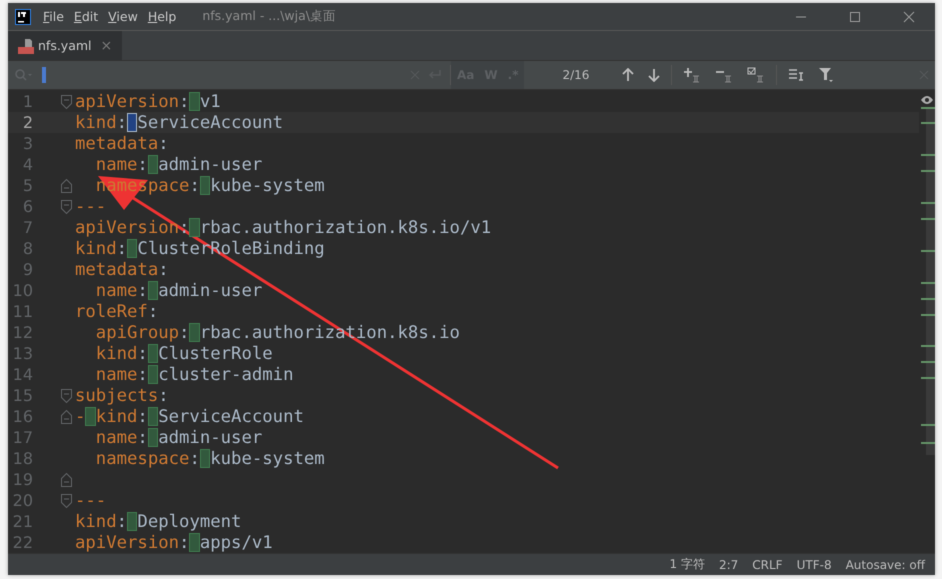  I want to click on line-number: 3, so click(27, 144).